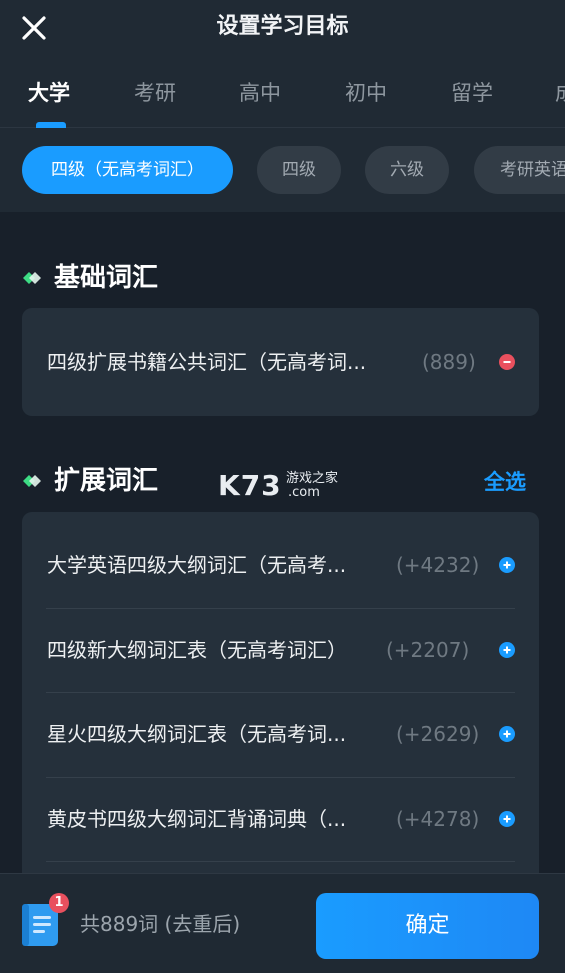 The image size is (565, 973). What do you see at coordinates (282, 26) in the screenshot?
I see `page-title: 设置学习目标` at bounding box center [282, 26].